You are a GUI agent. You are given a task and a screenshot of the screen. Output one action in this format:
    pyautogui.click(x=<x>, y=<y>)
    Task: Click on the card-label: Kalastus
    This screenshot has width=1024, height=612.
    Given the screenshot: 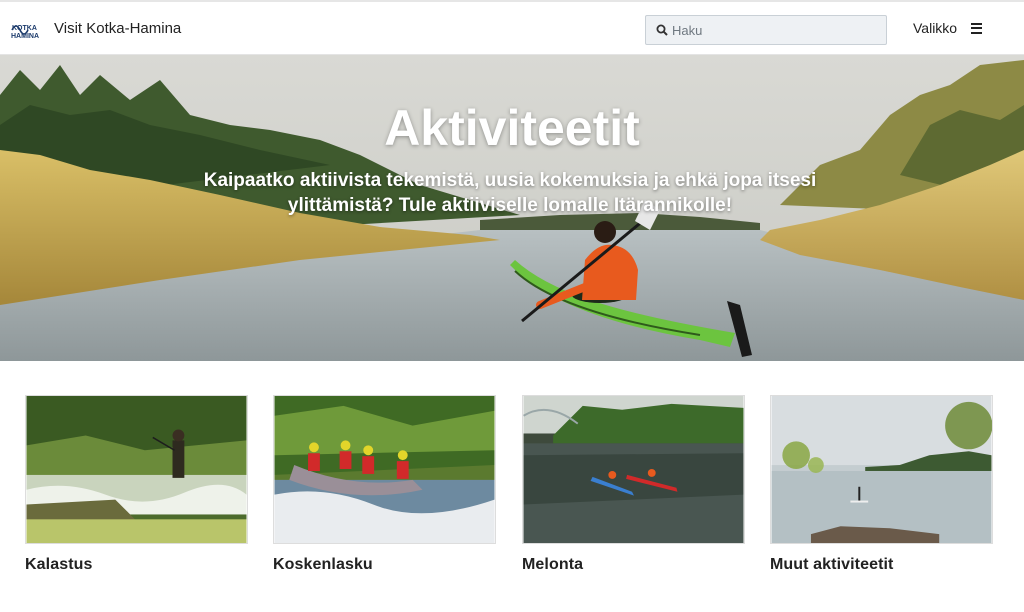 What is the action you would take?
    pyautogui.click(x=59, y=564)
    